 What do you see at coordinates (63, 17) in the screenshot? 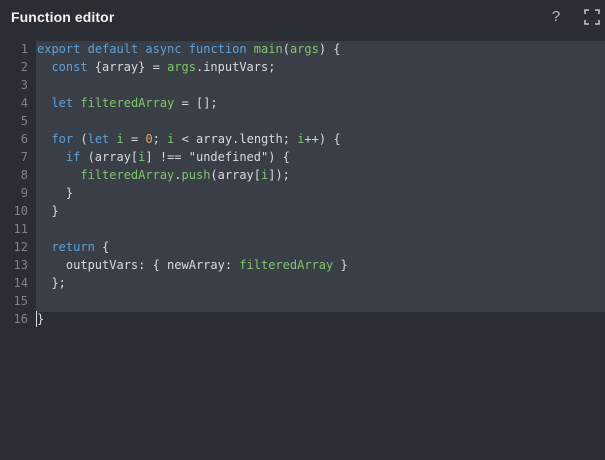
I see `panel-title: Function editor` at bounding box center [63, 17].